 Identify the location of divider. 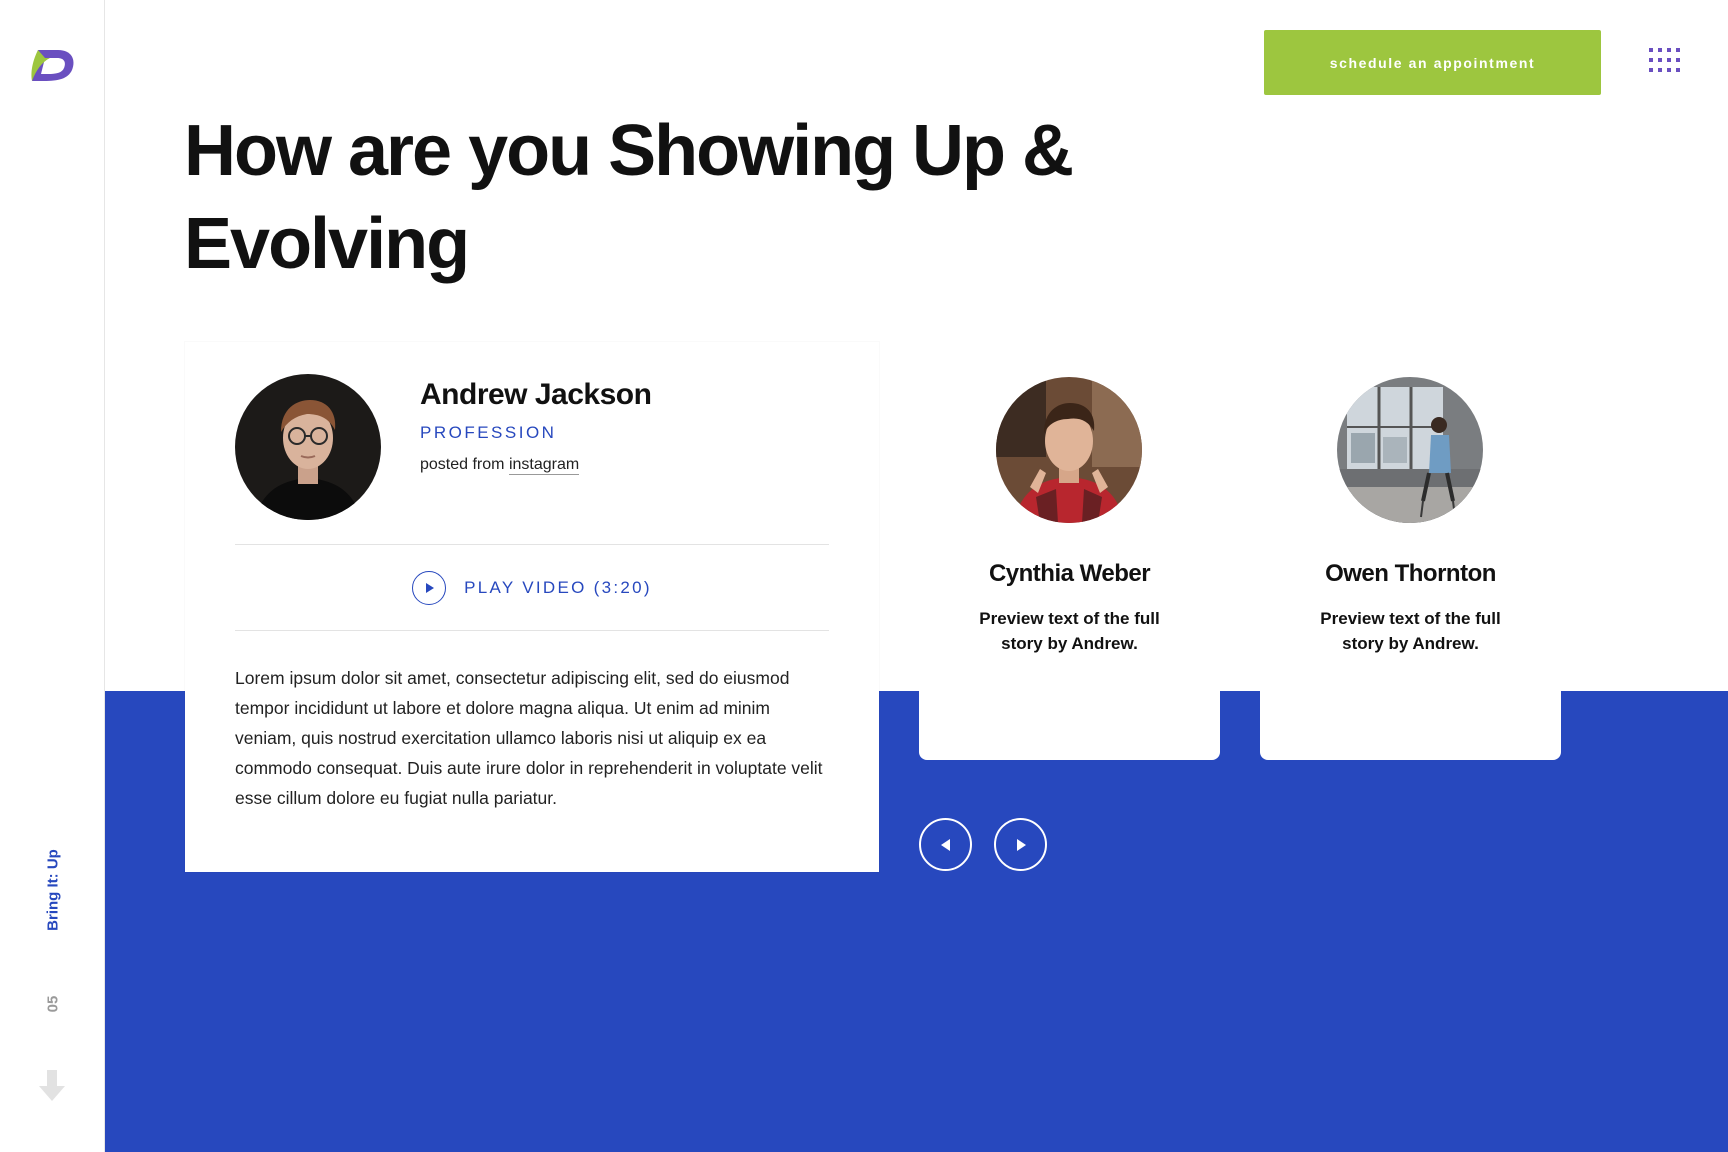
(532, 630).